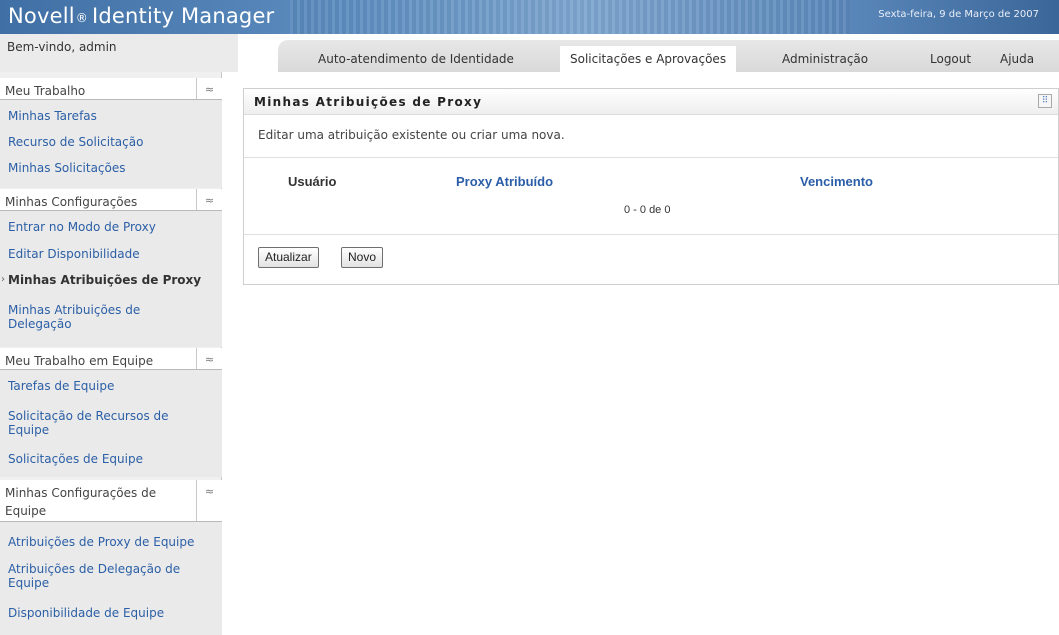  Describe the element at coordinates (41, 16) in the screenshot. I see `app-name: Novell` at that location.